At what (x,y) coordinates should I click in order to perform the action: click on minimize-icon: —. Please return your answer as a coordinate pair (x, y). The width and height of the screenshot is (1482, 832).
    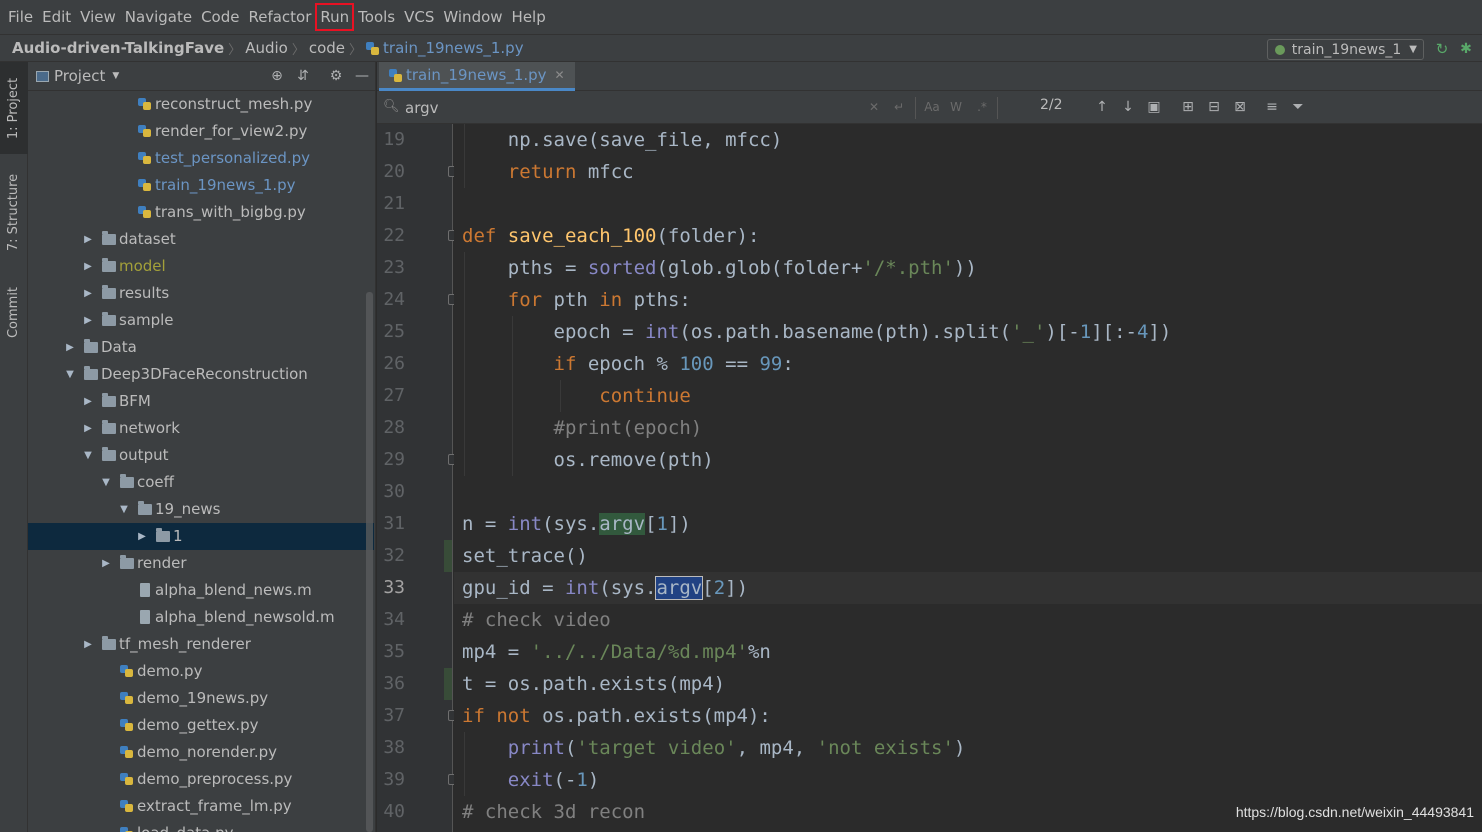
    Looking at the image, I should click on (362, 76).